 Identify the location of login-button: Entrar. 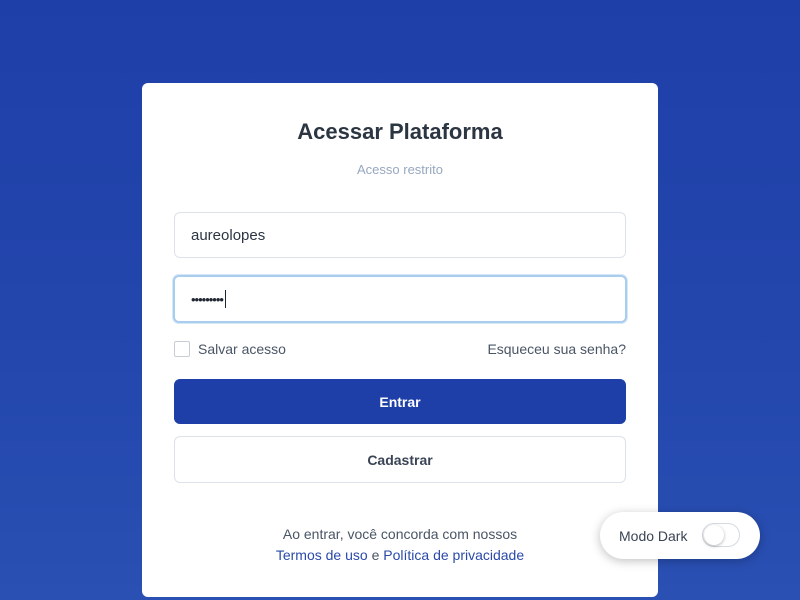
(400, 401).